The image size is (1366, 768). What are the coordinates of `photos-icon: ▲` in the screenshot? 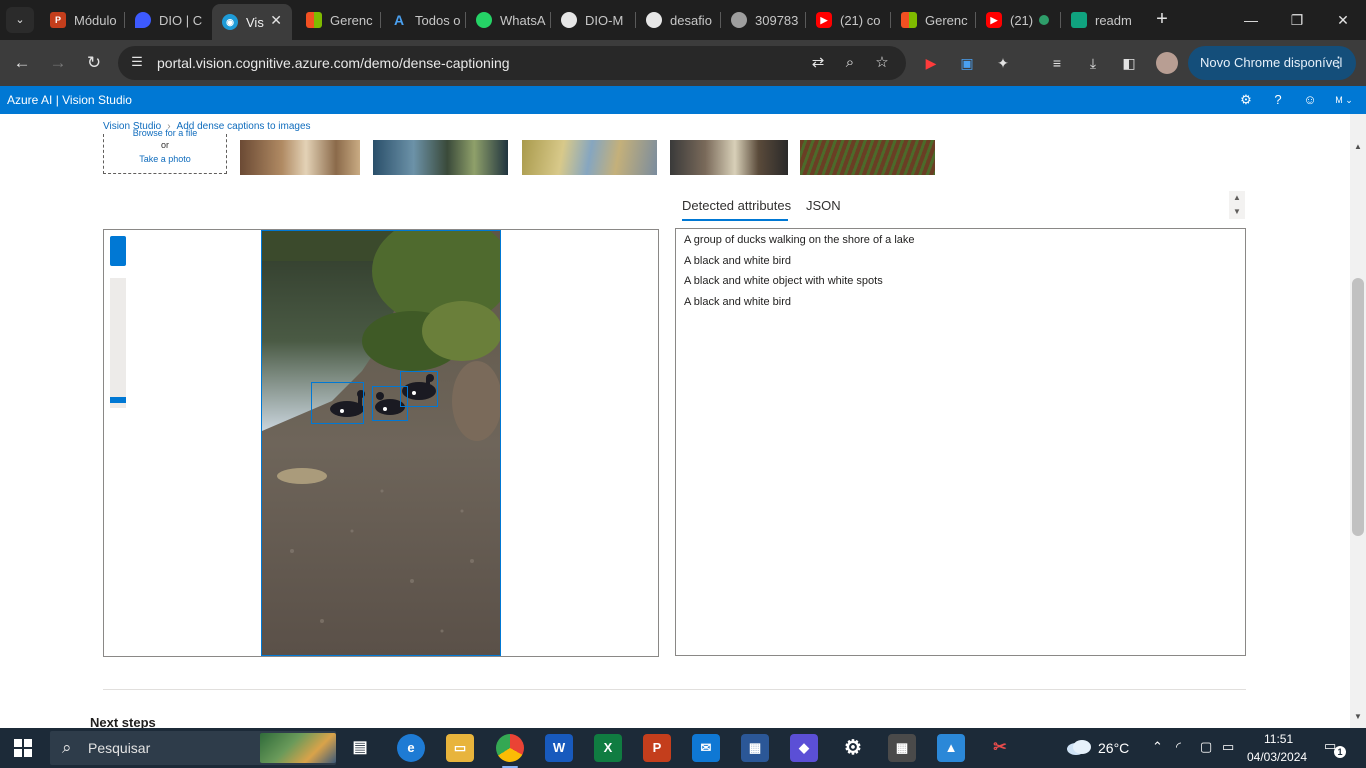 It's located at (951, 748).